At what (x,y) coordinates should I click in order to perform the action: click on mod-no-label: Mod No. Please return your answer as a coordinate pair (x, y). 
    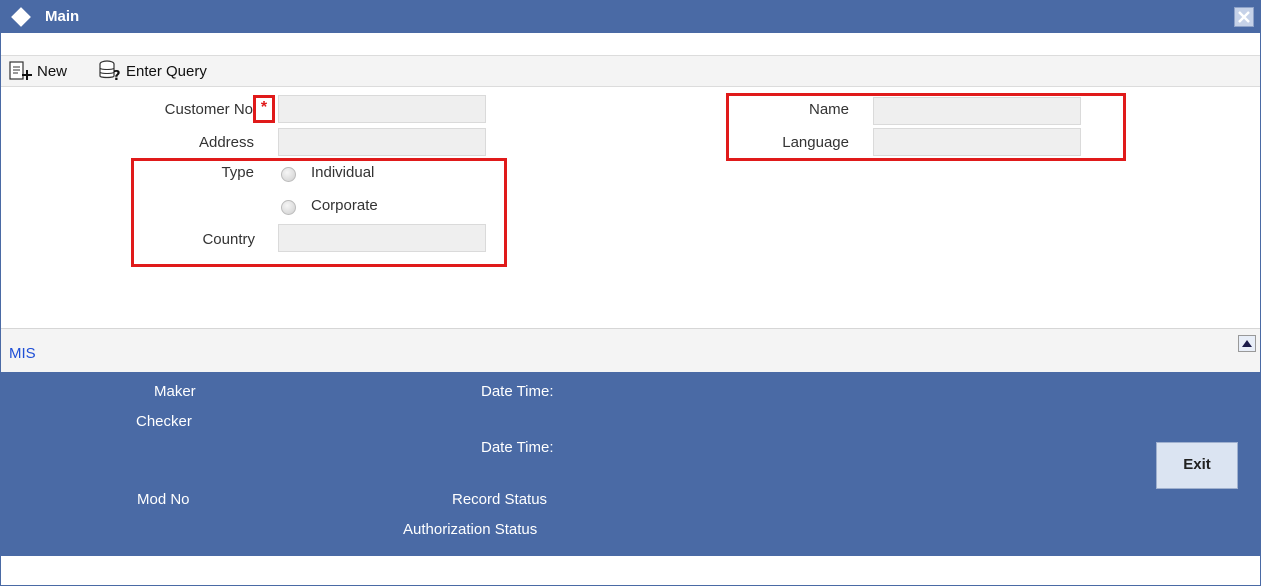
    Looking at the image, I should click on (163, 499).